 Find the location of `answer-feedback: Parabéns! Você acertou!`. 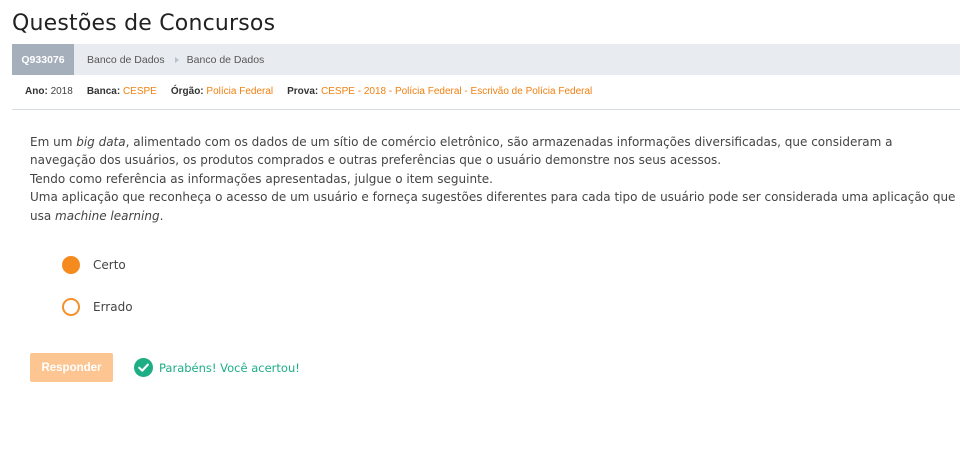

answer-feedback: Parabéns! Você acertou! is located at coordinates (217, 367).